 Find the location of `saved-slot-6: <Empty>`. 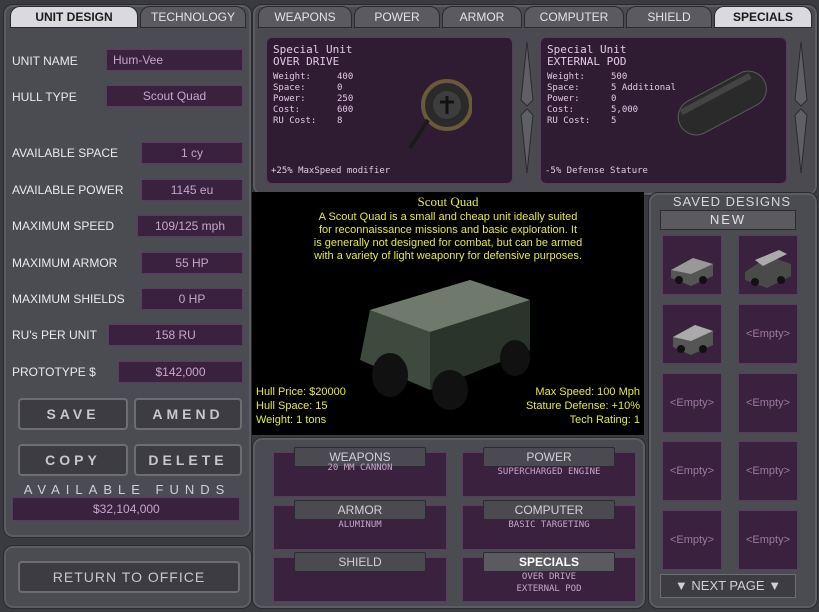

saved-slot-6: <Empty> is located at coordinates (768, 403).